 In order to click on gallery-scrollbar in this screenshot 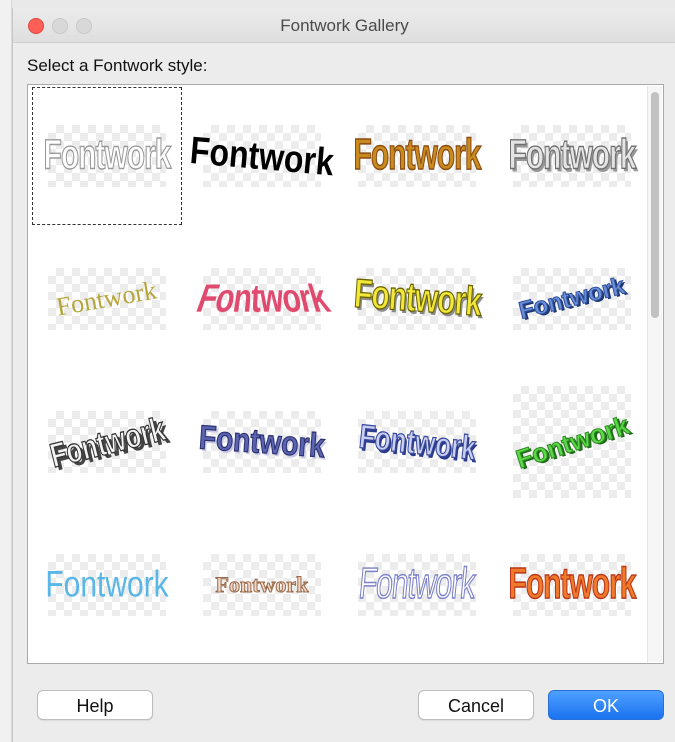, I will do `click(654, 374)`.